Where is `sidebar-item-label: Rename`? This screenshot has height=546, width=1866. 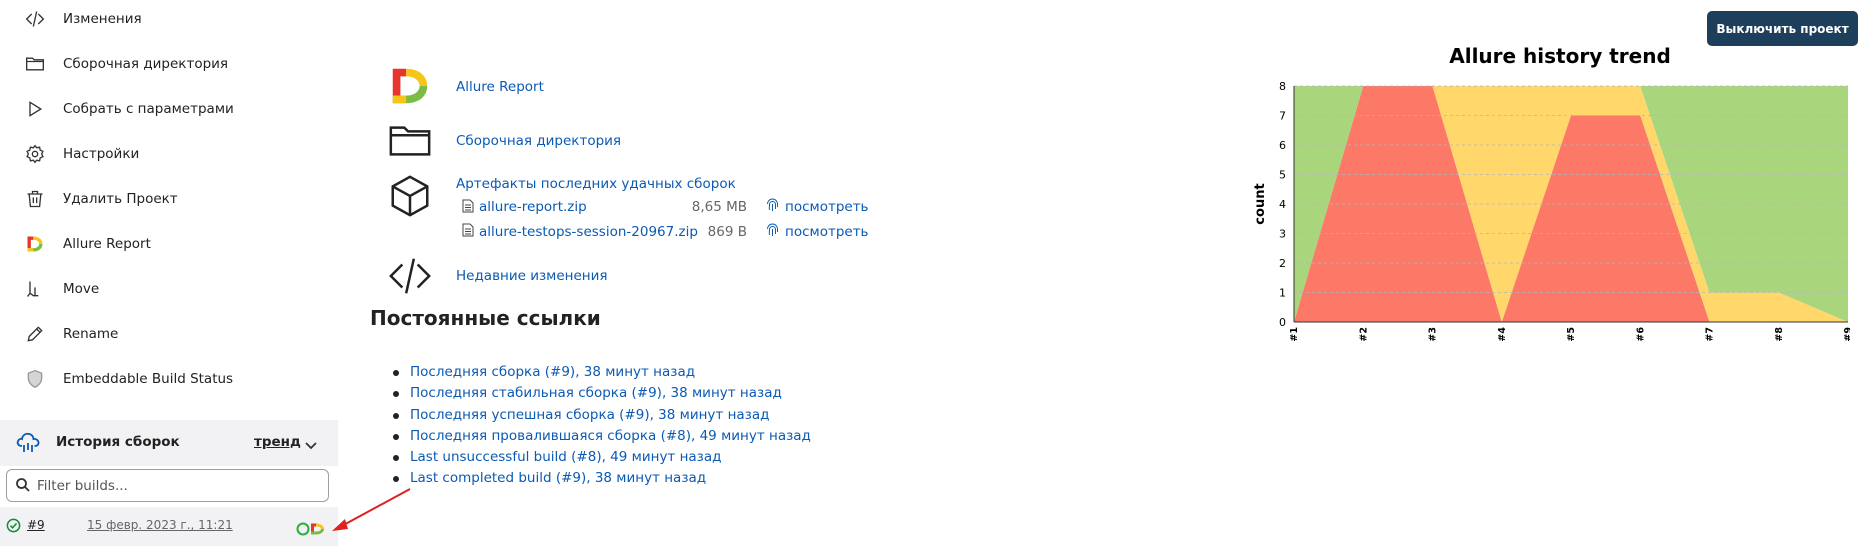 sidebar-item-label: Rename is located at coordinates (91, 334).